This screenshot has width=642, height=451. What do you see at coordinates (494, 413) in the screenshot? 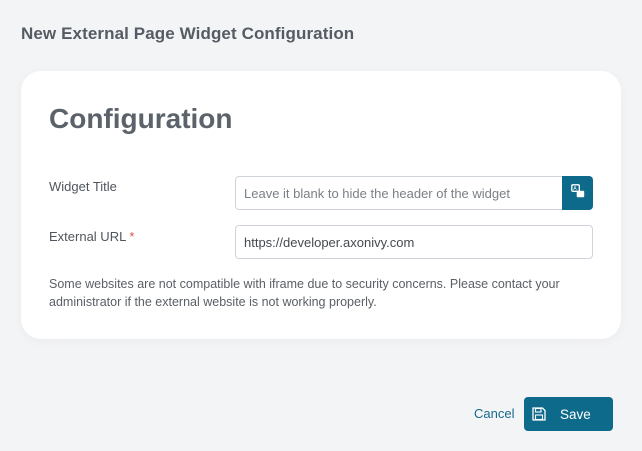
I see `cancel-button: Cancel` at bounding box center [494, 413].